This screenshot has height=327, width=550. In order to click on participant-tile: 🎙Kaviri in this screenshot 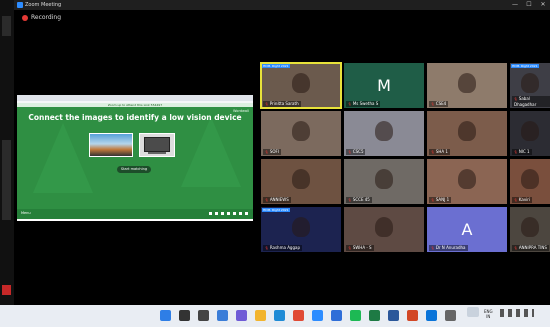, I will do `click(530, 181)`.